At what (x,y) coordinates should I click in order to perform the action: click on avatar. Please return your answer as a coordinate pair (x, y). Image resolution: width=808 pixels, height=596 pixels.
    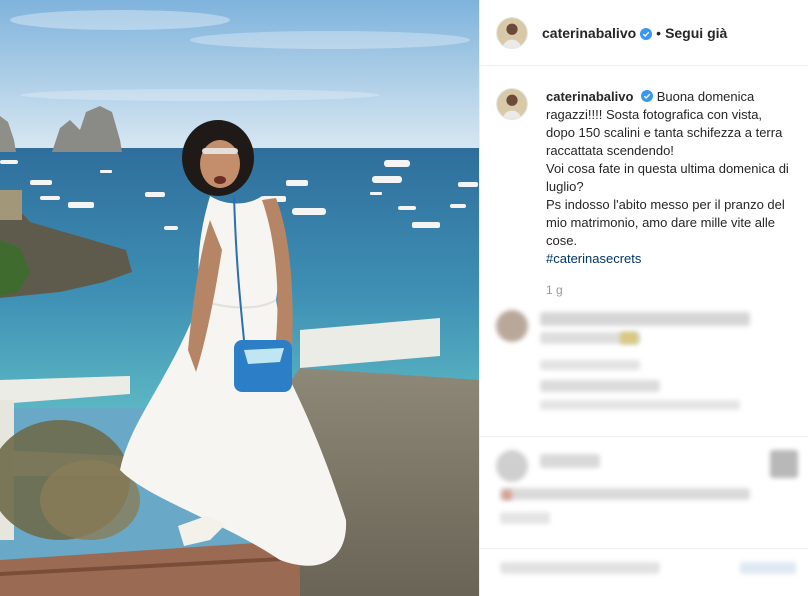
    Looking at the image, I should click on (512, 32).